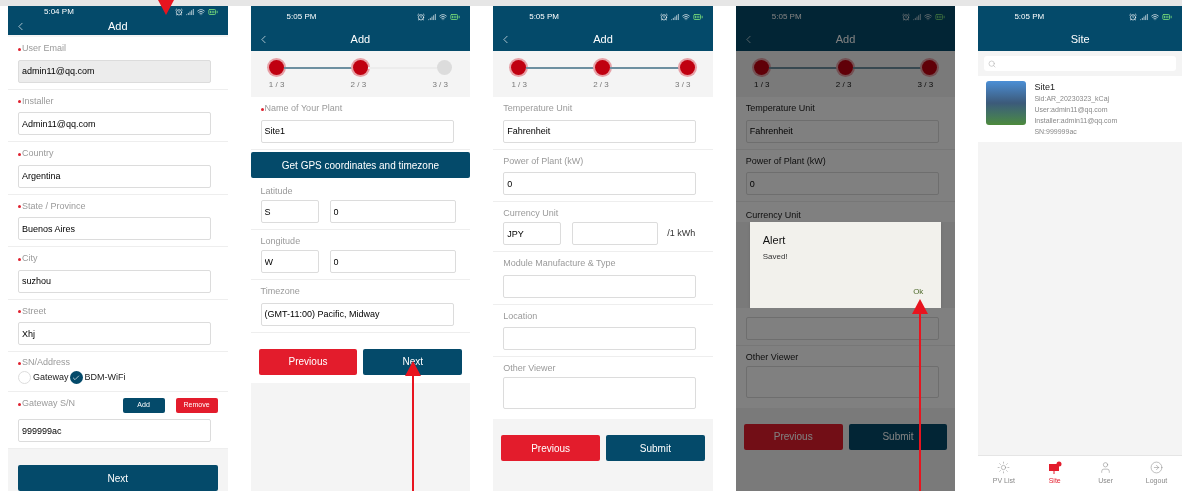 This screenshot has height=491, width=1182. What do you see at coordinates (1080, 63) in the screenshot?
I see `search-field` at bounding box center [1080, 63].